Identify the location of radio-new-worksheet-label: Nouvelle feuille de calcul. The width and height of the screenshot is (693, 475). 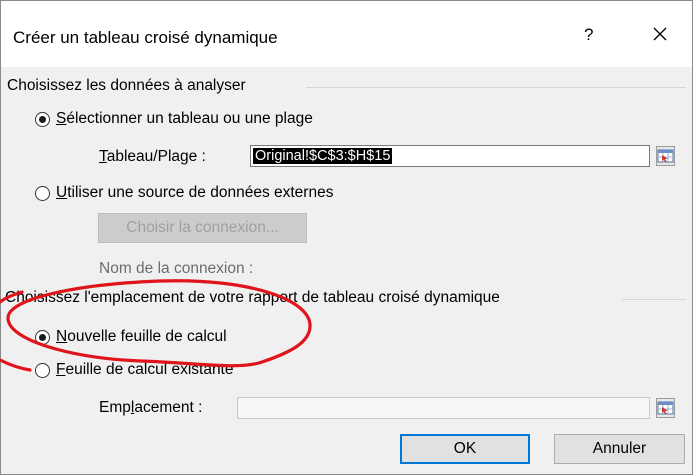
(141, 336).